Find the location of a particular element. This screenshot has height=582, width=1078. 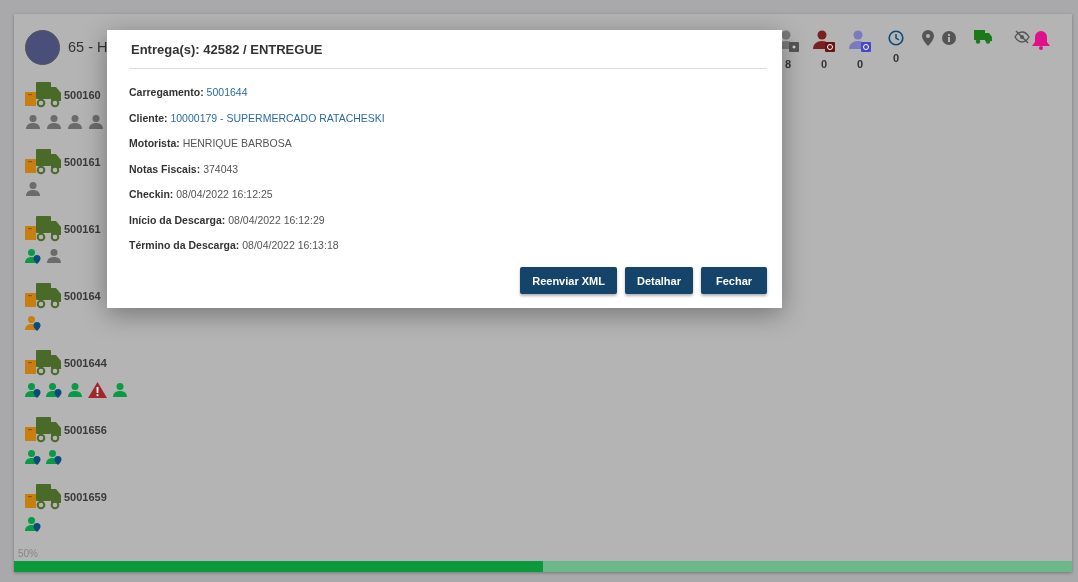

dialog-button: Detalhar is located at coordinates (658, 280).